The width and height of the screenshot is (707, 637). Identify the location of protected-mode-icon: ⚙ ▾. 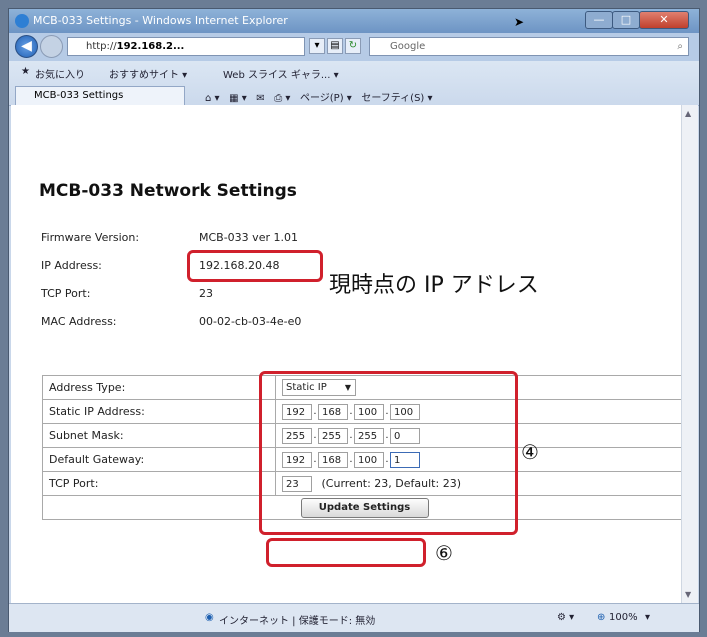
(565, 617).